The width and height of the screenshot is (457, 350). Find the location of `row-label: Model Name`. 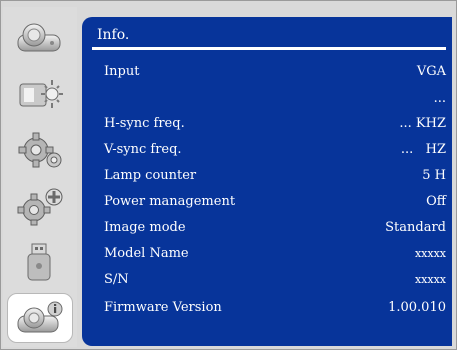

row-label: Model Name is located at coordinates (146, 253).